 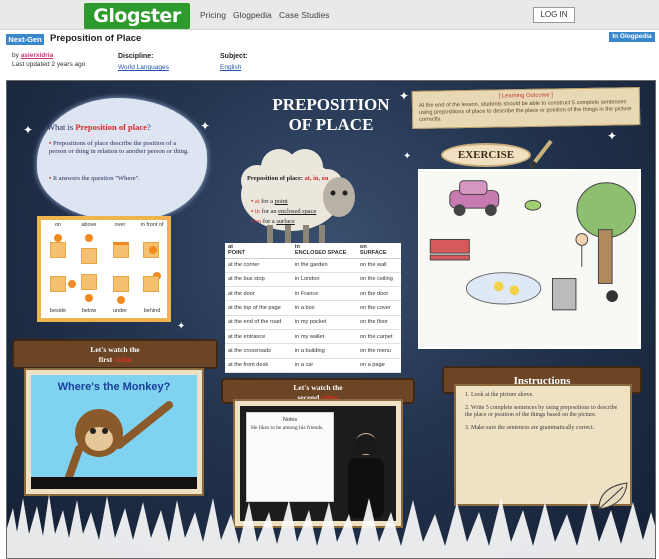 What do you see at coordinates (554, 15) in the screenshot?
I see `login-button: LOG IN` at bounding box center [554, 15].